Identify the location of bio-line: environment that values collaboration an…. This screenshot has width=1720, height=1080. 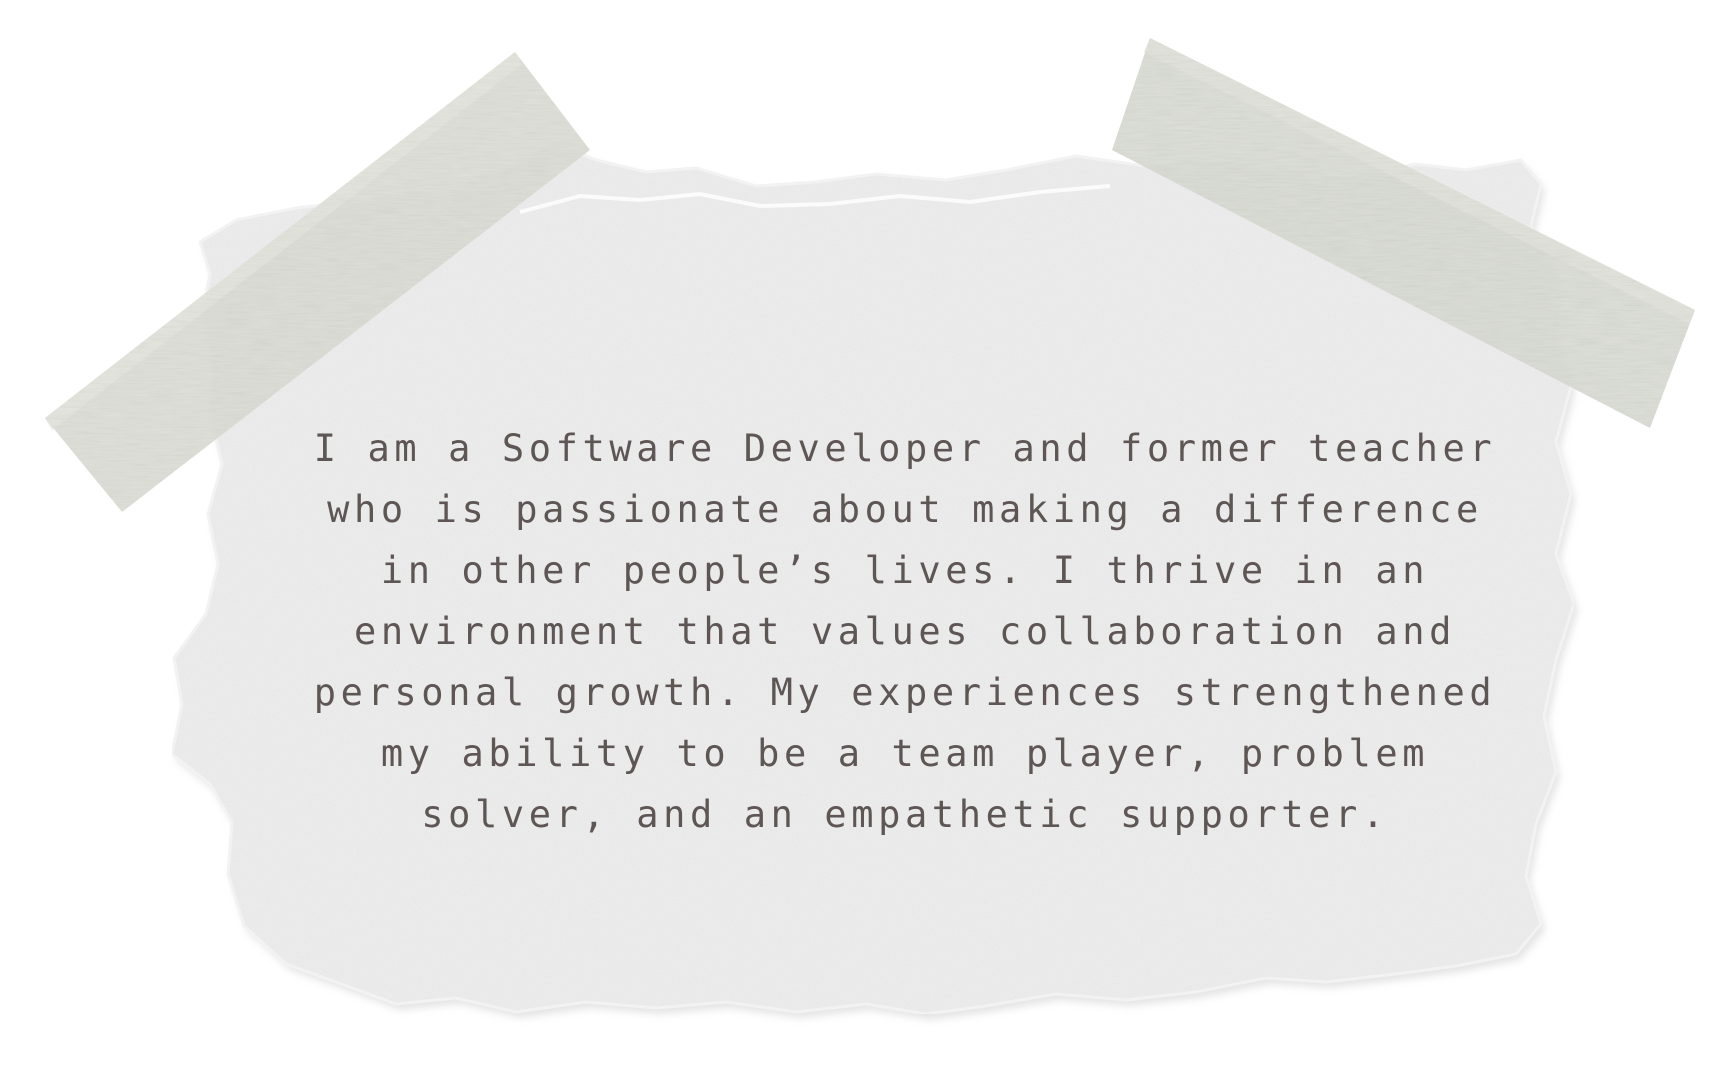
(905, 631).